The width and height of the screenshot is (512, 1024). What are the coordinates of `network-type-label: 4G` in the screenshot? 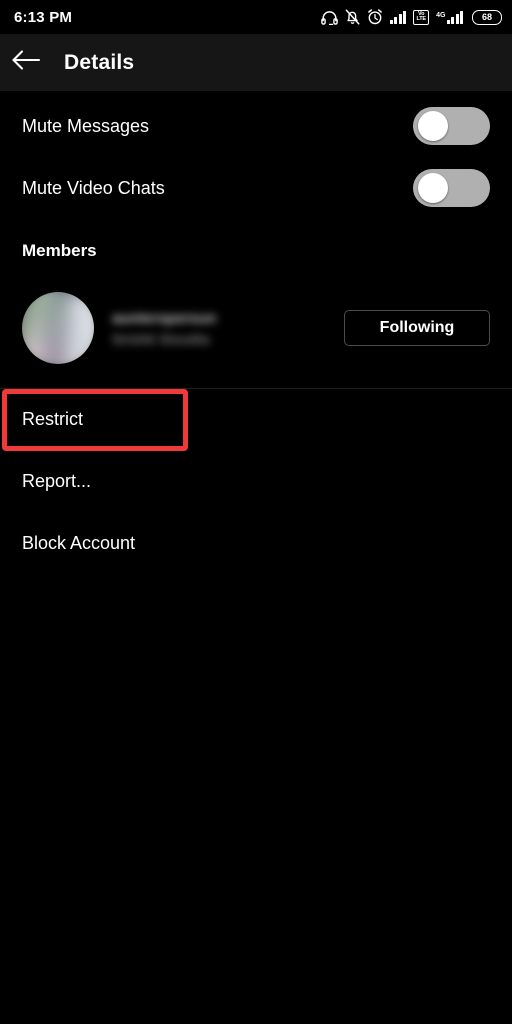 It's located at (441, 15).